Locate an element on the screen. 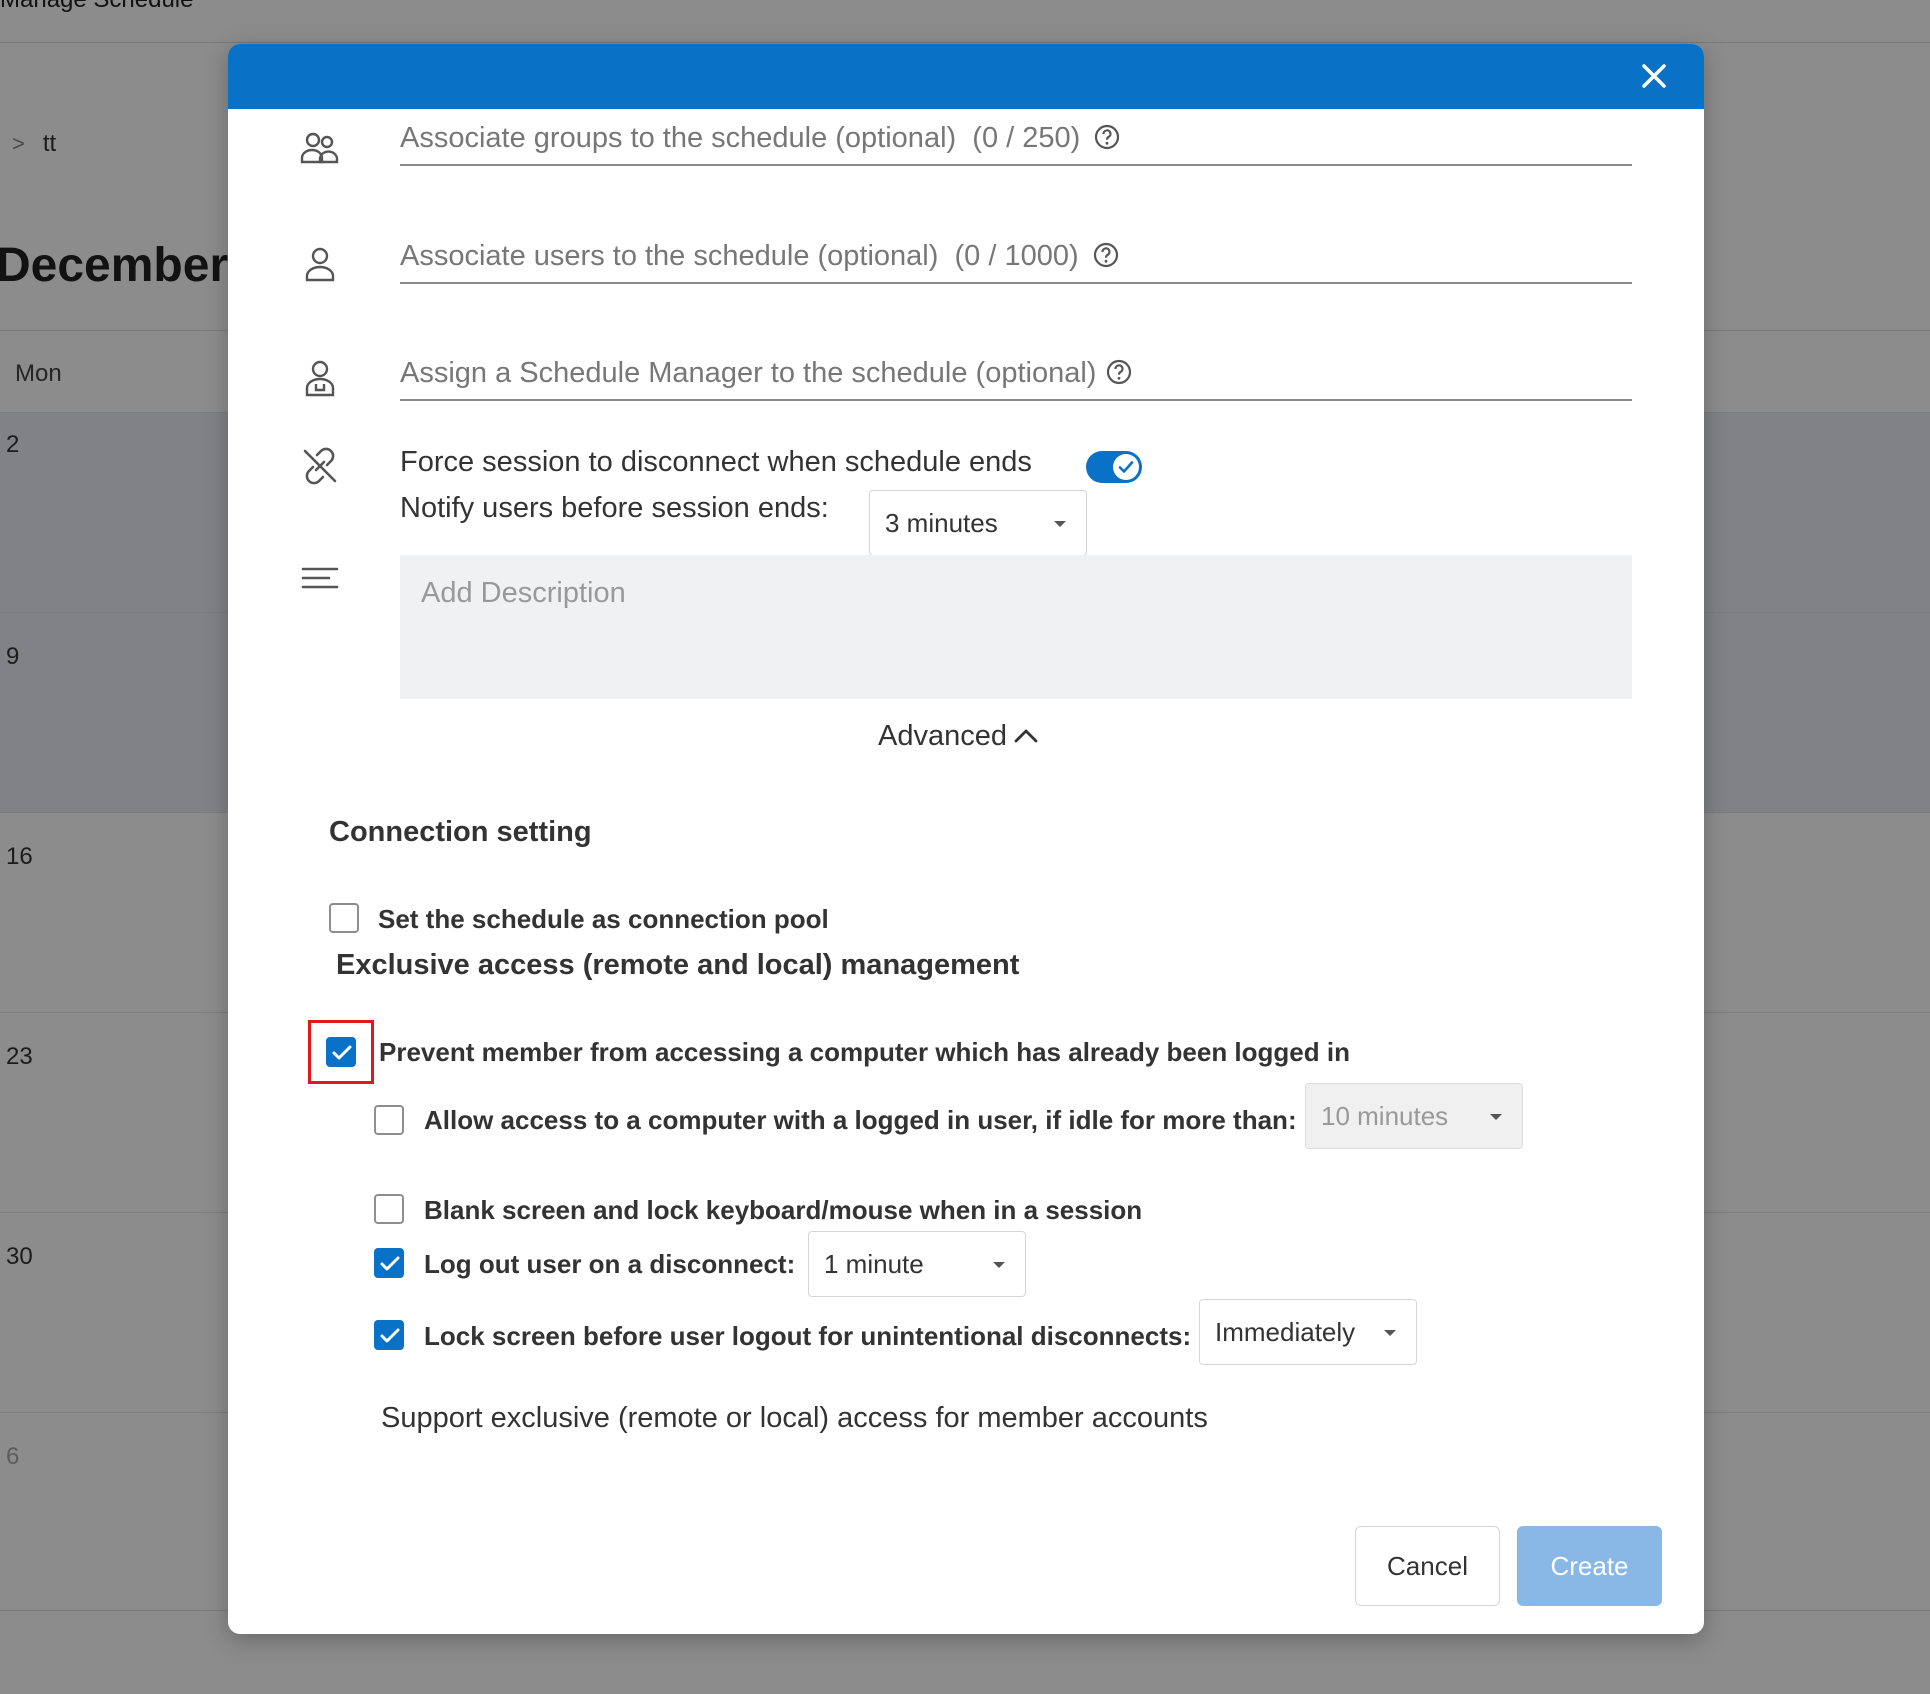  dialog-header is located at coordinates (966, 76).